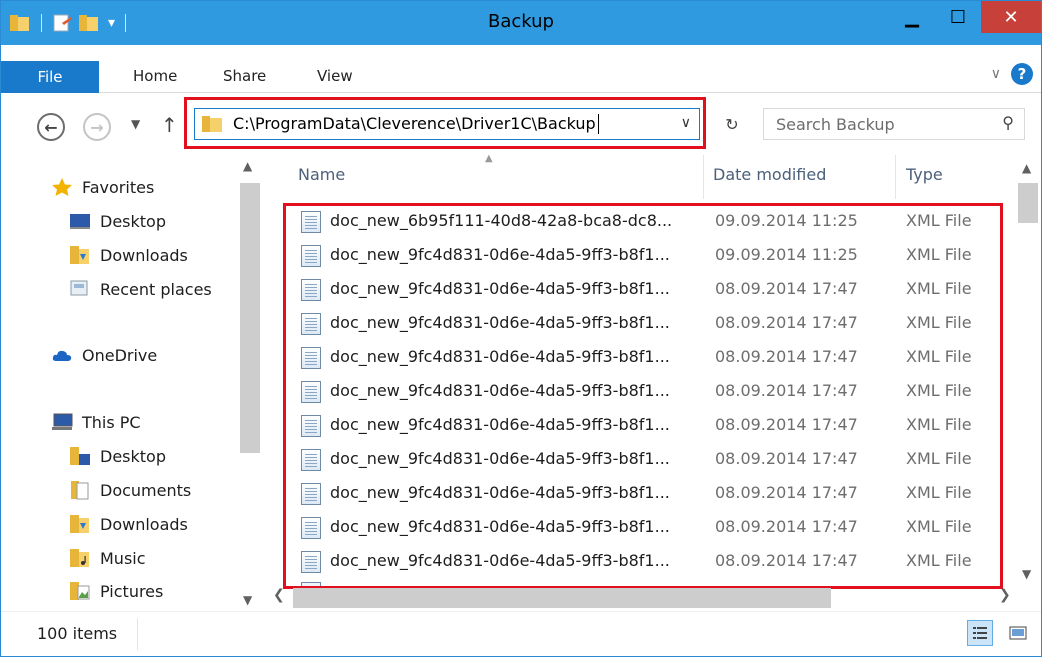  I want to click on maximize-button: ☐, so click(958, 17).